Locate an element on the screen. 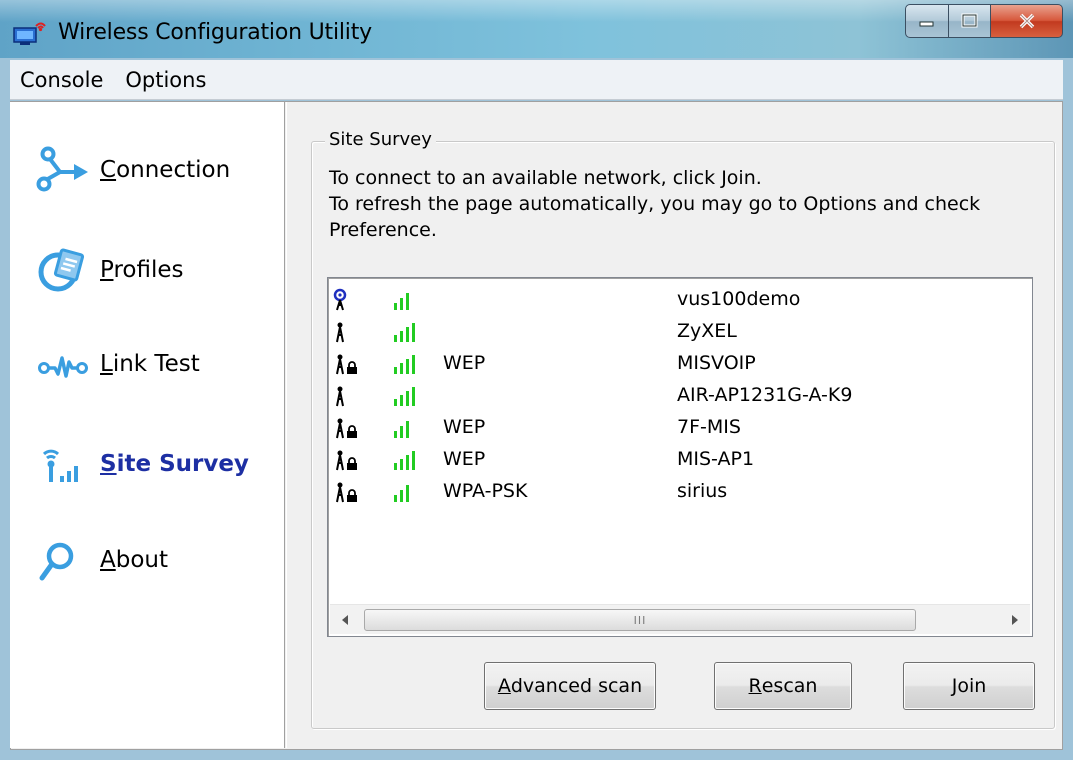 This screenshot has height=760, width=1073. network-encryption: WPA-PSK is located at coordinates (485, 491).